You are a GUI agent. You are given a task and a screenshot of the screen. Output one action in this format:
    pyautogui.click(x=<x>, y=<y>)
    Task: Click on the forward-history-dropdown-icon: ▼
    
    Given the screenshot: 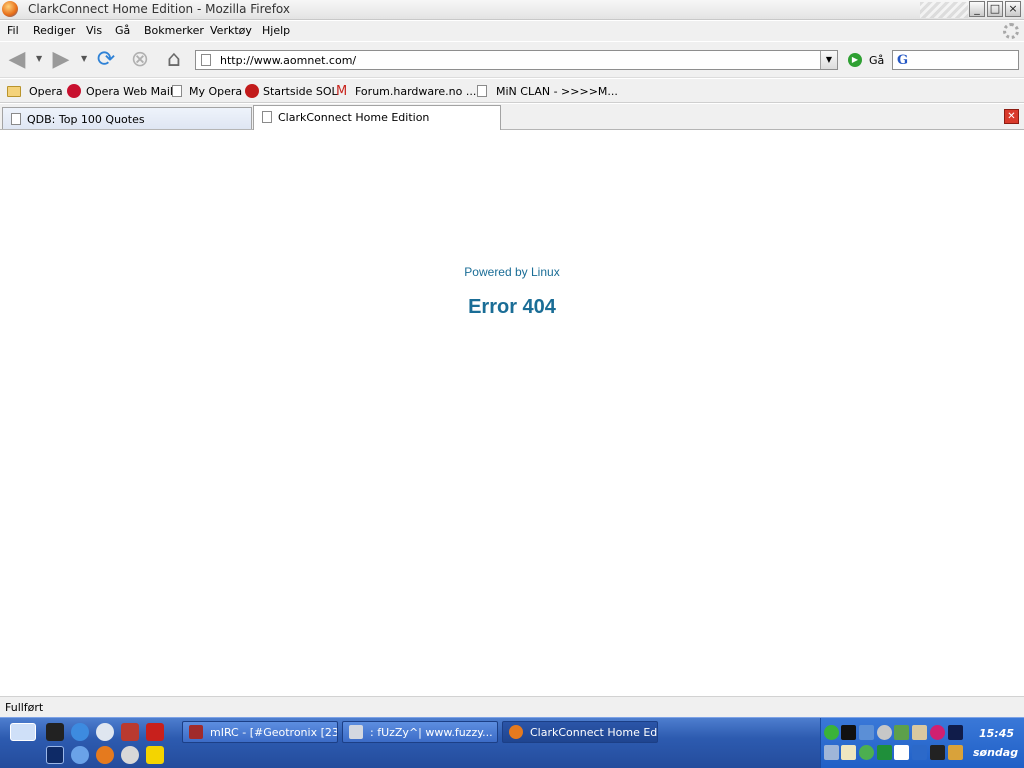 What is the action you would take?
    pyautogui.click(x=84, y=58)
    